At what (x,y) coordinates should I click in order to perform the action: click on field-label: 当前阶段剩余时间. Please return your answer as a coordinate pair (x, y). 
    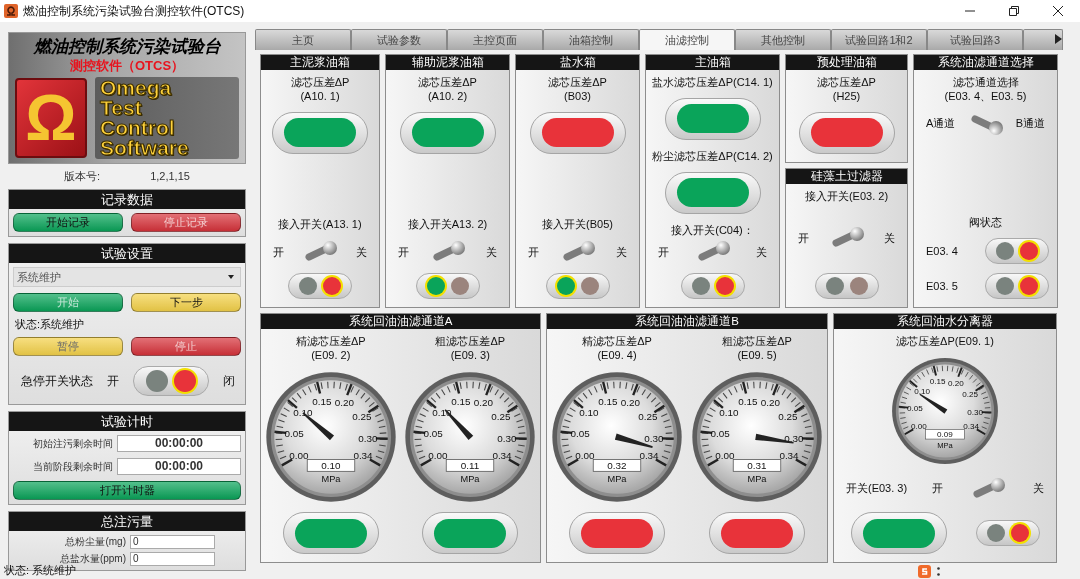
    Looking at the image, I should click on (73, 466).